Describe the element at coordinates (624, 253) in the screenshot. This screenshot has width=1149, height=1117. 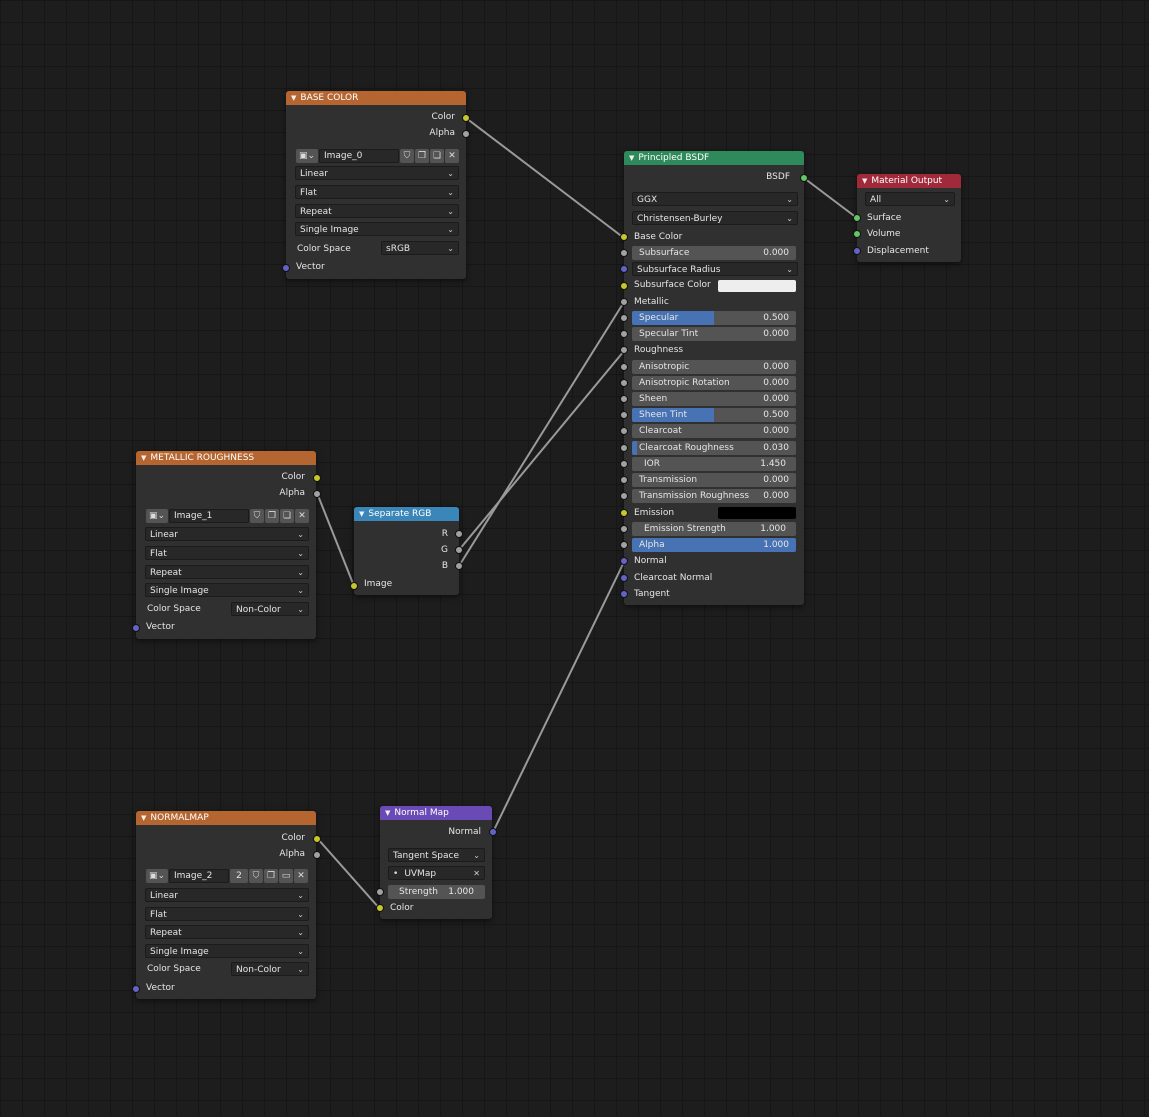
I see `subsurface-socket` at that location.